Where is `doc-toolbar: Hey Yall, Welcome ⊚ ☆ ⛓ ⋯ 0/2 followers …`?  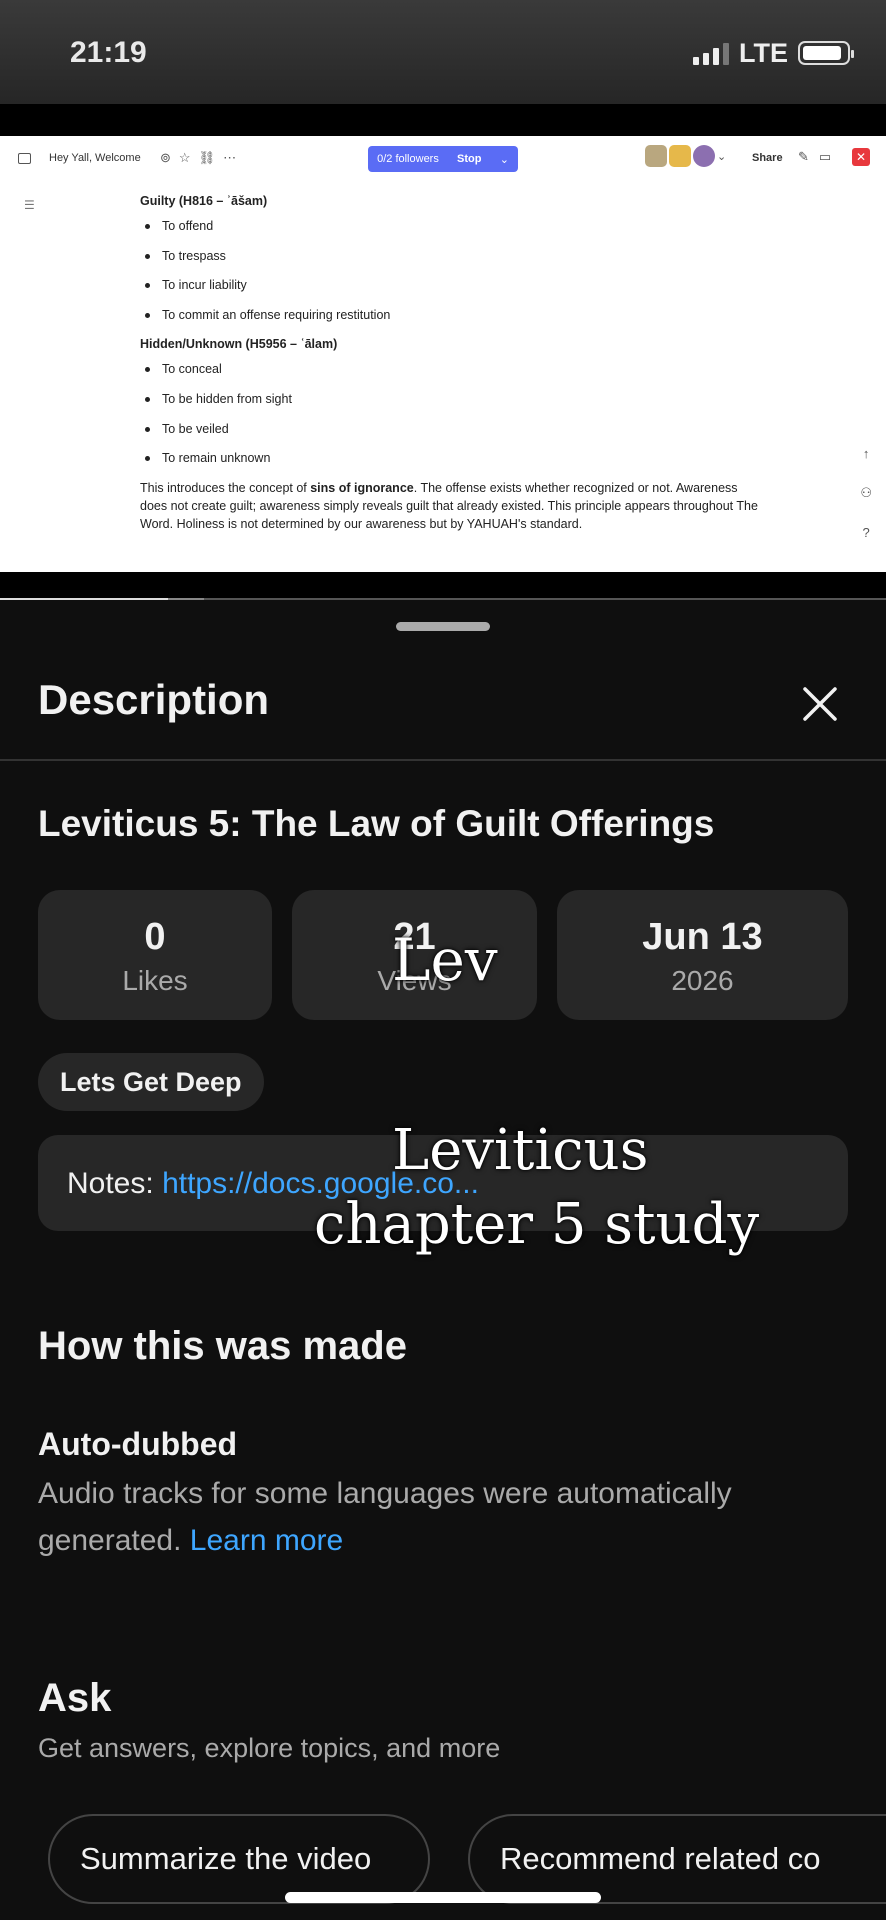 doc-toolbar: Hey Yall, Welcome ⊚ ☆ ⛓ ⋯ 0/2 followers … is located at coordinates (443, 159).